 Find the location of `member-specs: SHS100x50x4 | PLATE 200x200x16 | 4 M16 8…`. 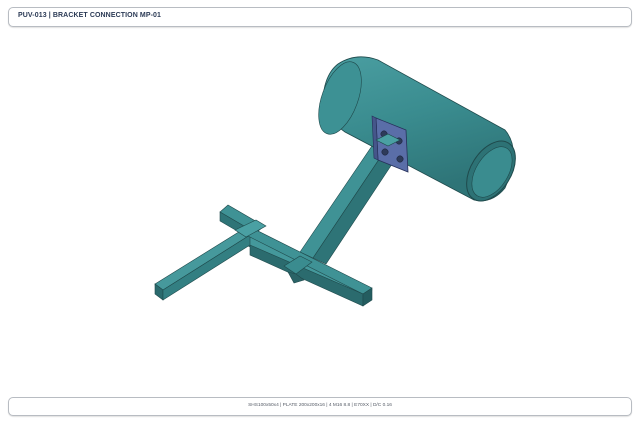

member-specs: SHS100x50x4 | PLATE 200x200x16 | 4 M16 8… is located at coordinates (320, 405).